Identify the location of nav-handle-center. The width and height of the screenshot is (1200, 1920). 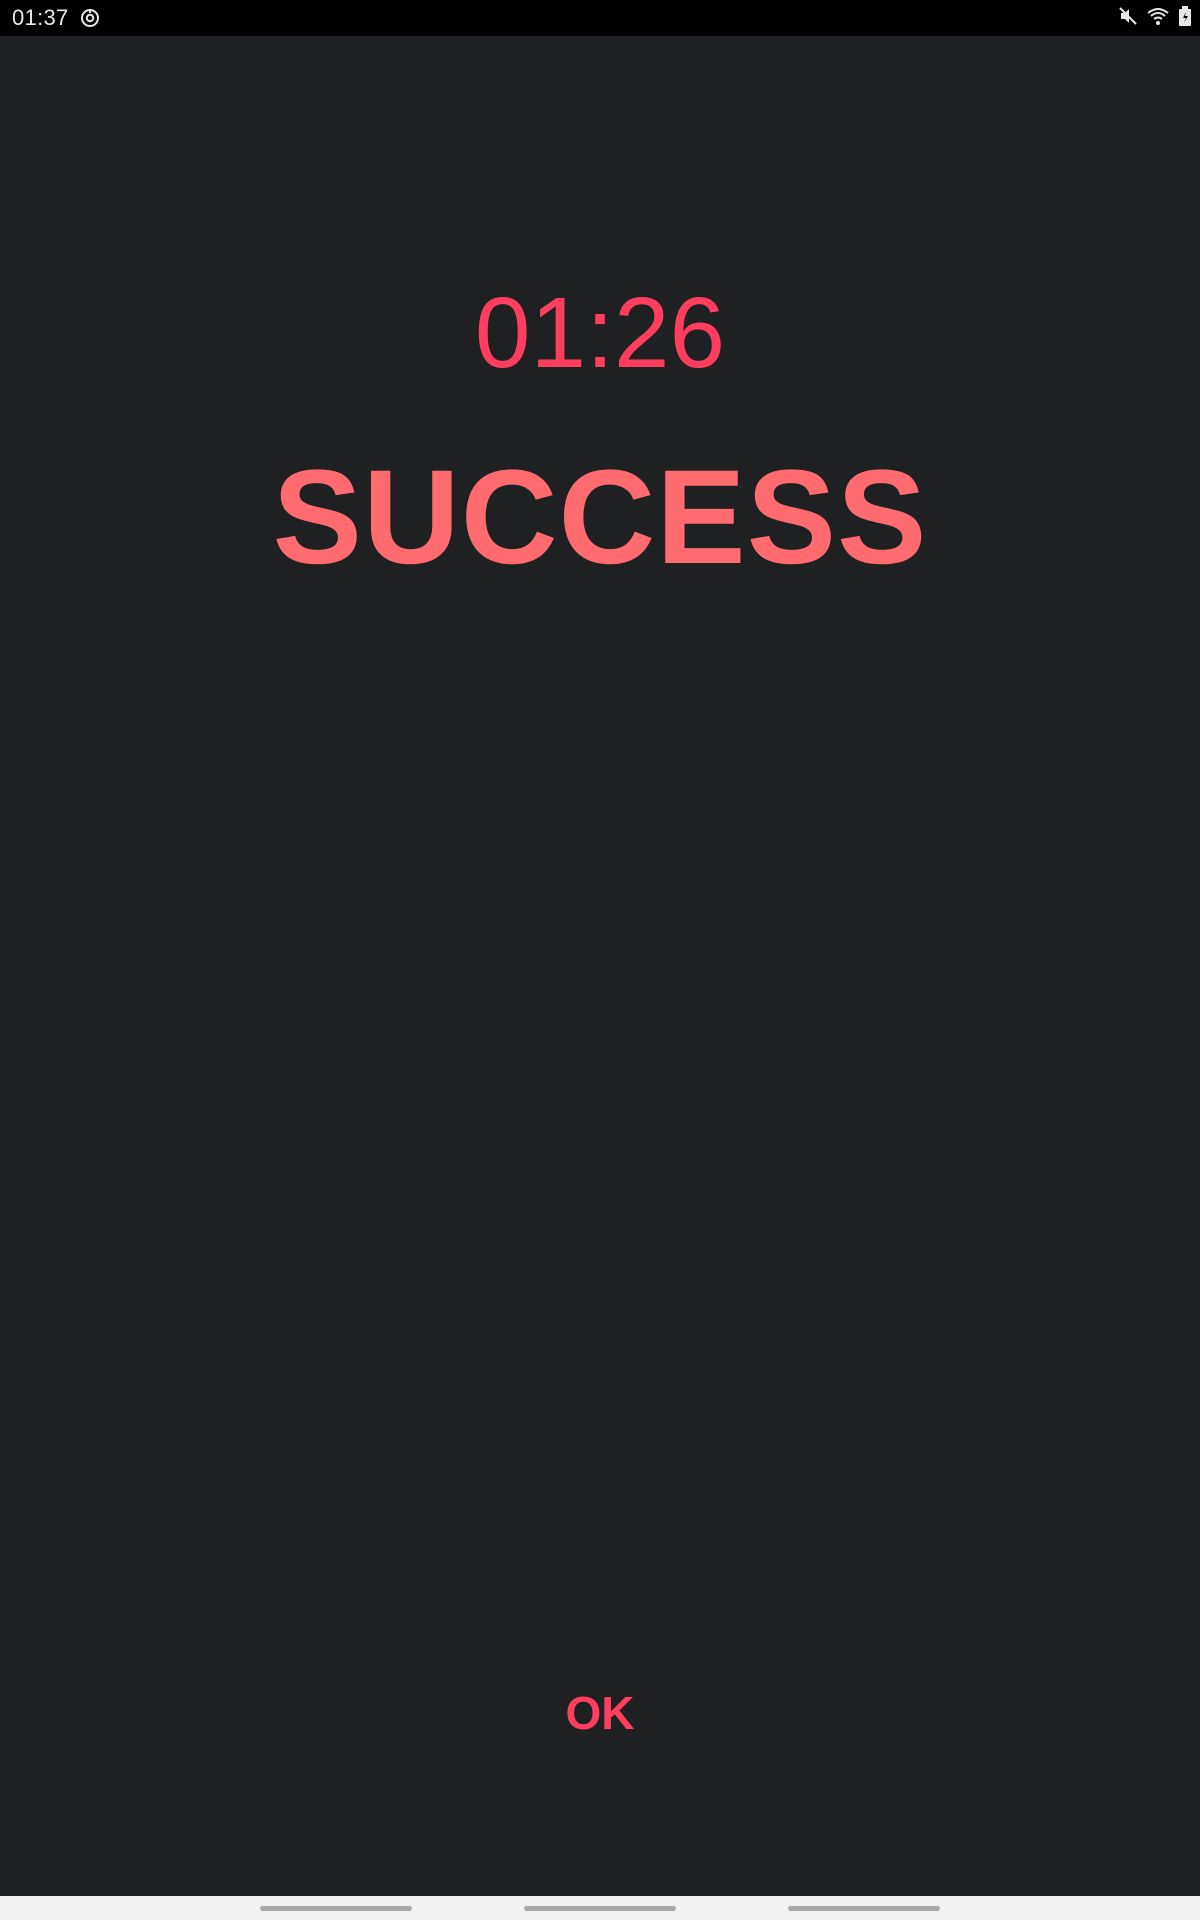
(600, 1908).